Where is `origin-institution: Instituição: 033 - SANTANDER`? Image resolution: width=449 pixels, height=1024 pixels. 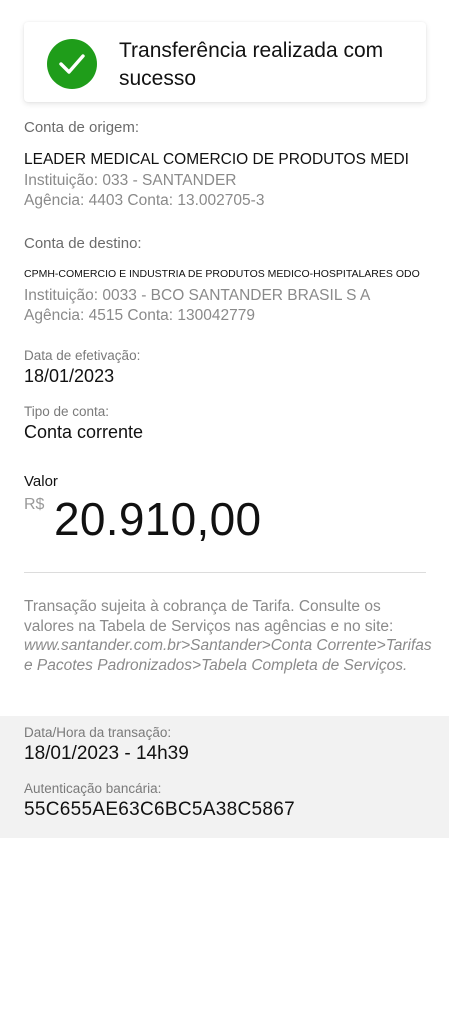 origin-institution: Instituição: 033 - SANTANDER is located at coordinates (130, 180).